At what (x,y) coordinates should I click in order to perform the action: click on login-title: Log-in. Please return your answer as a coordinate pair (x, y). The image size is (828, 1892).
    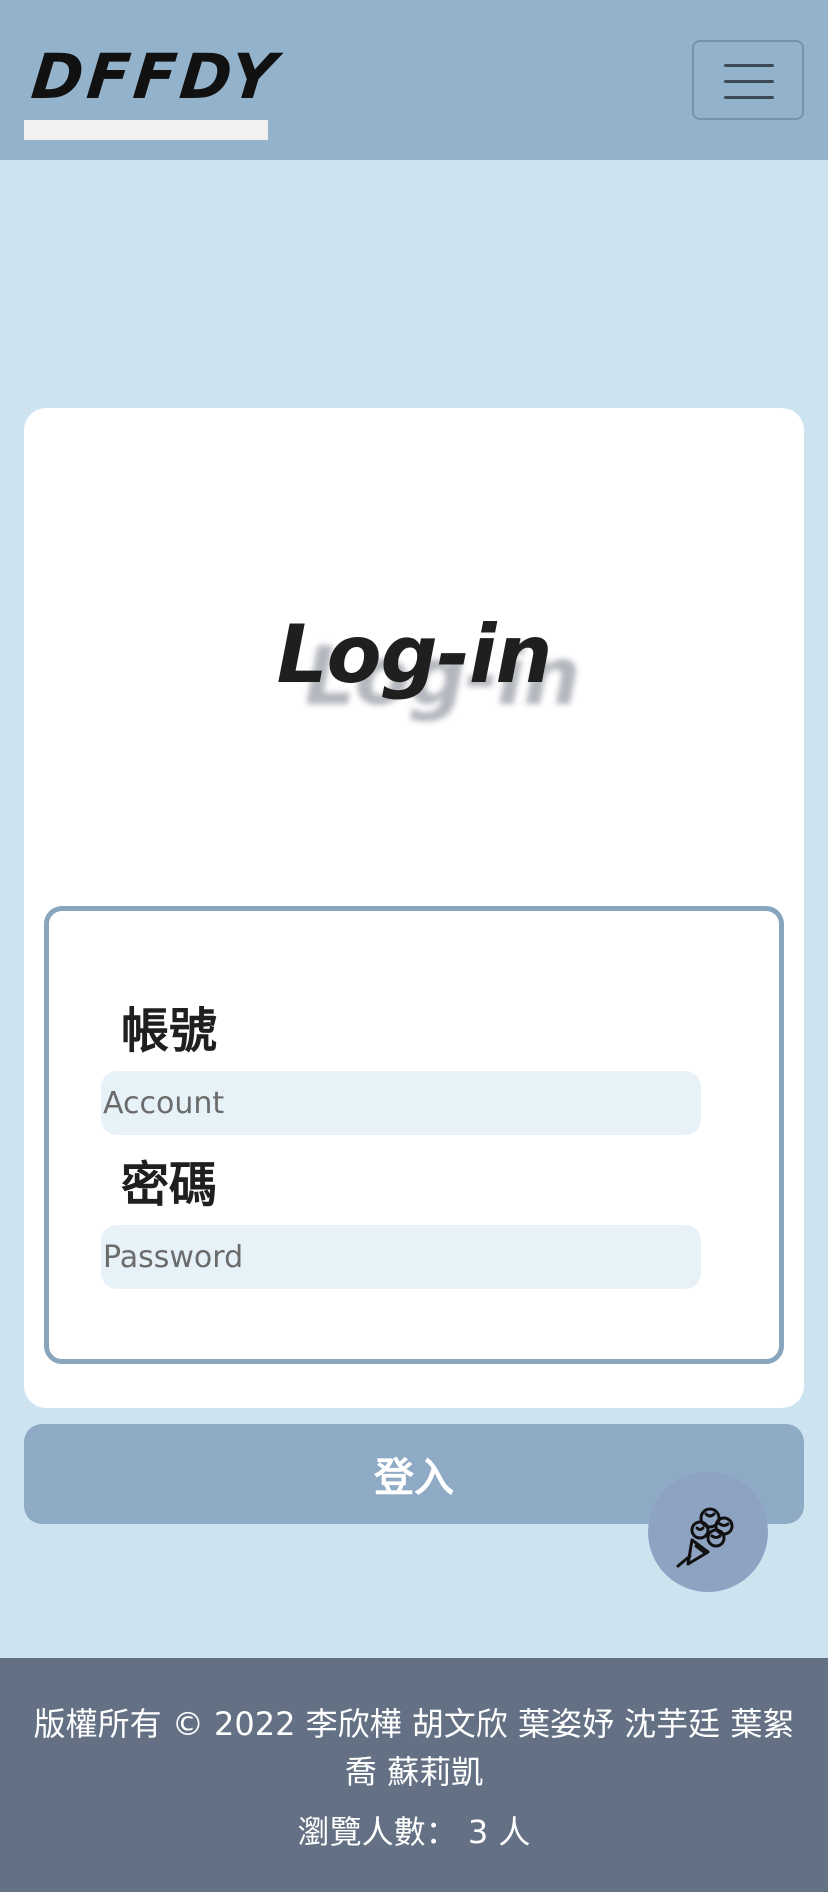
    Looking at the image, I should click on (414, 654).